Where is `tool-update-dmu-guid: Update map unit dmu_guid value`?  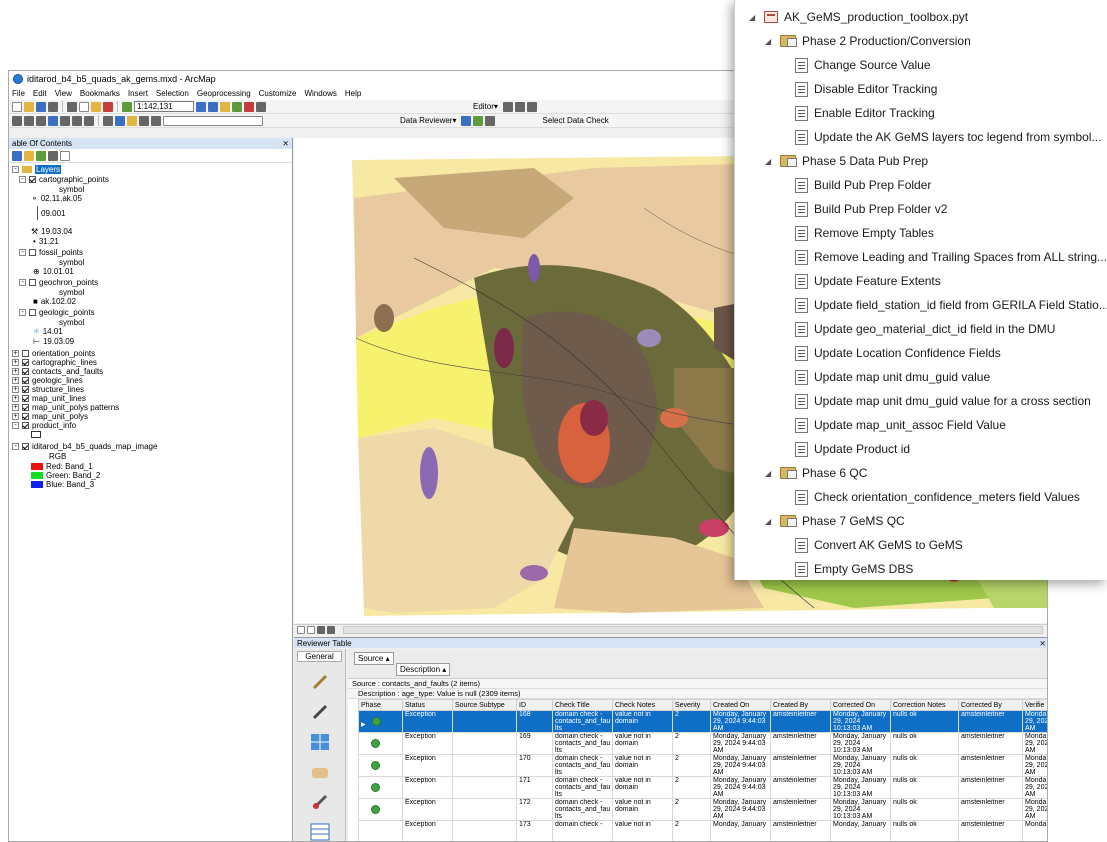 tool-update-dmu-guid: Update map unit dmu_guid value is located at coordinates (892, 377).